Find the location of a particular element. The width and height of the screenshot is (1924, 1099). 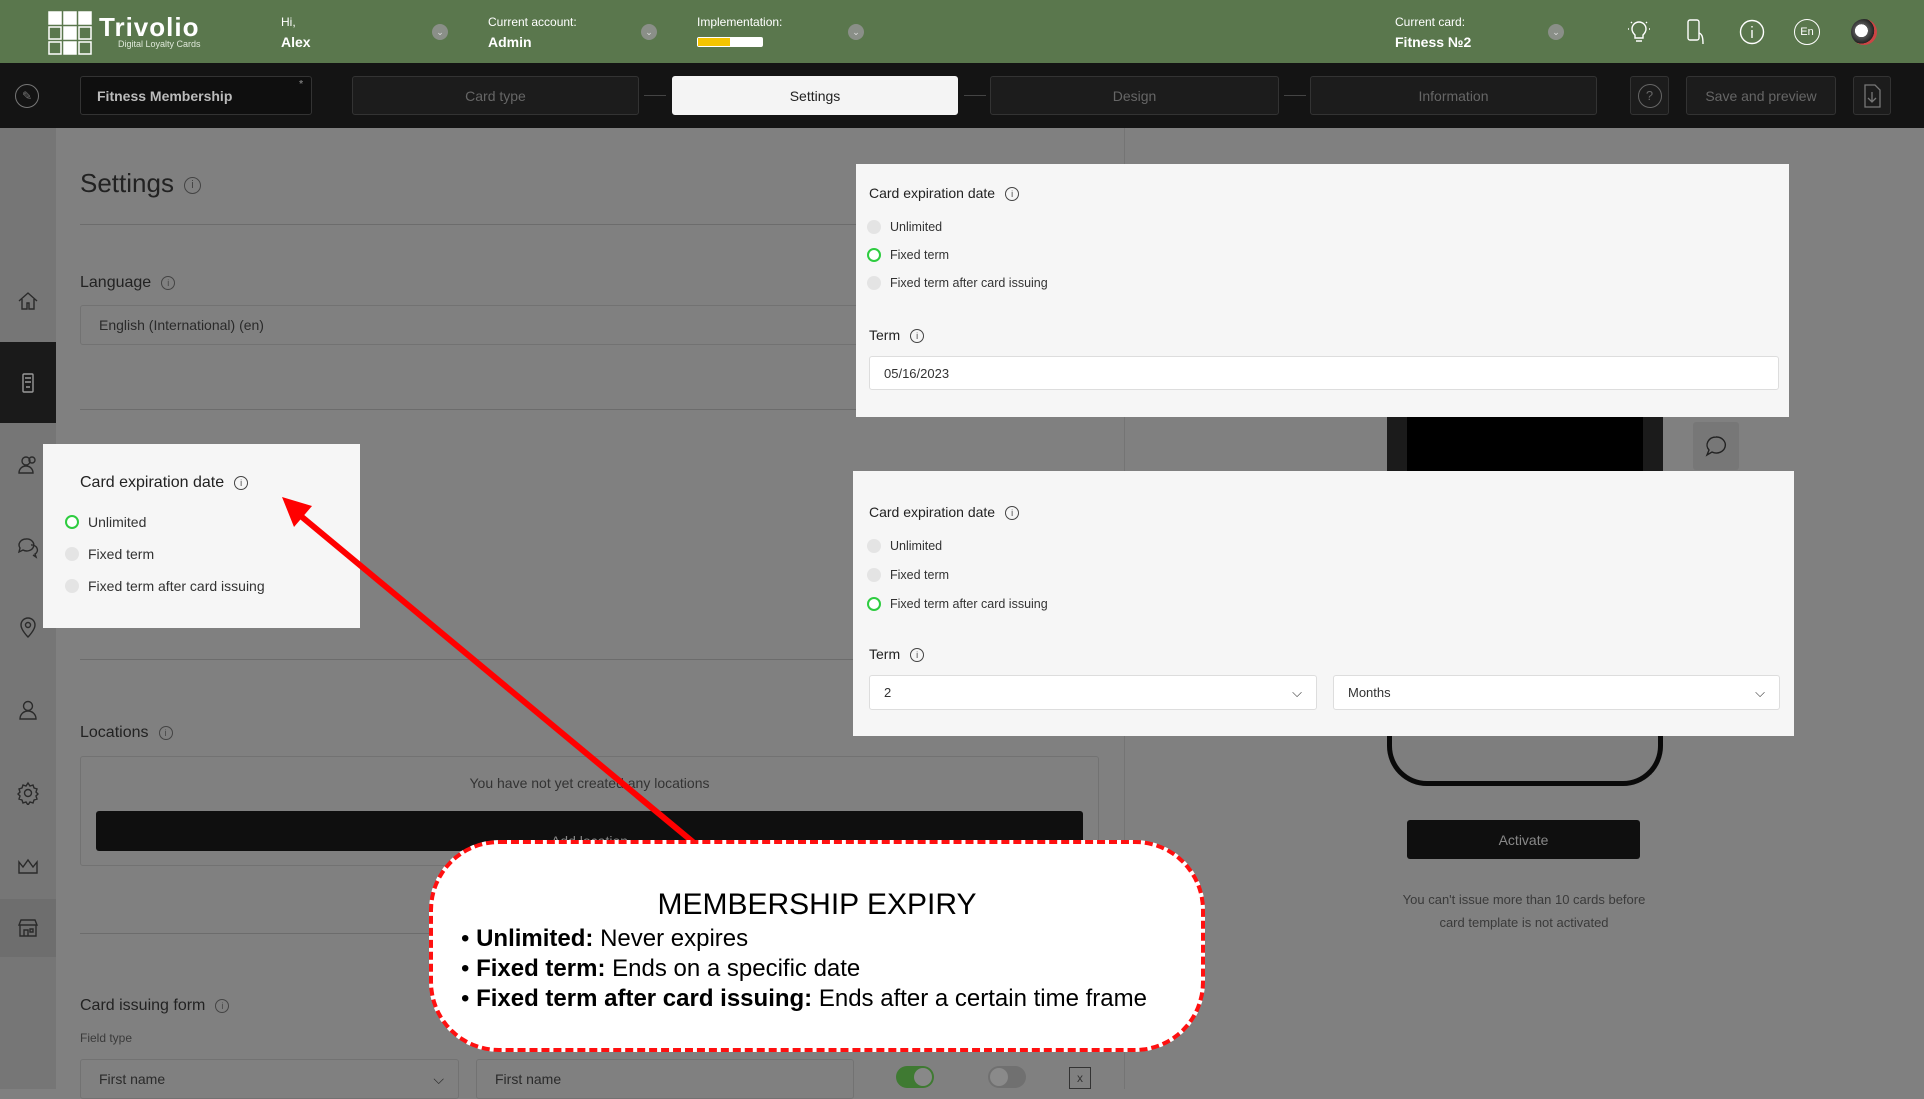

page-title: Settings i is located at coordinates (140, 183).